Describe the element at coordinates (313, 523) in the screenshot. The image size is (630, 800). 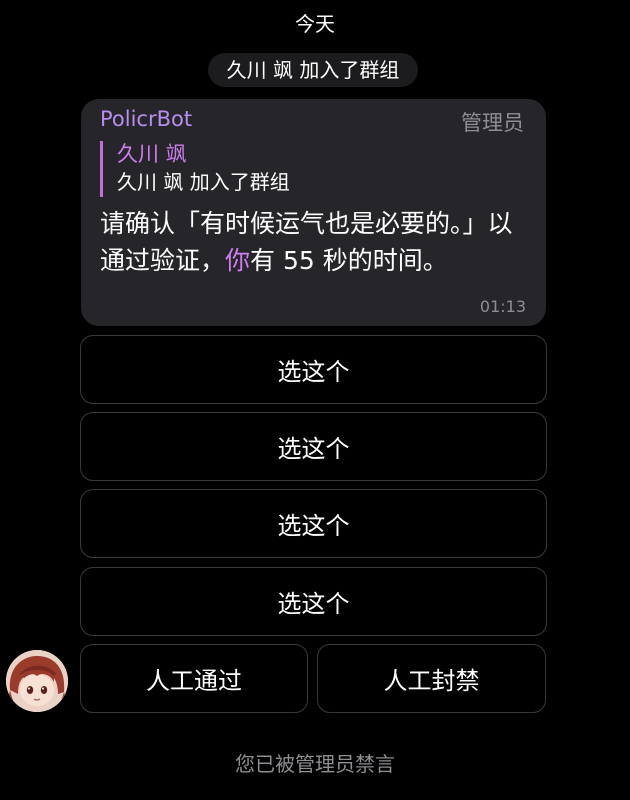
I see `answer-option-button-3: 选这个` at that location.